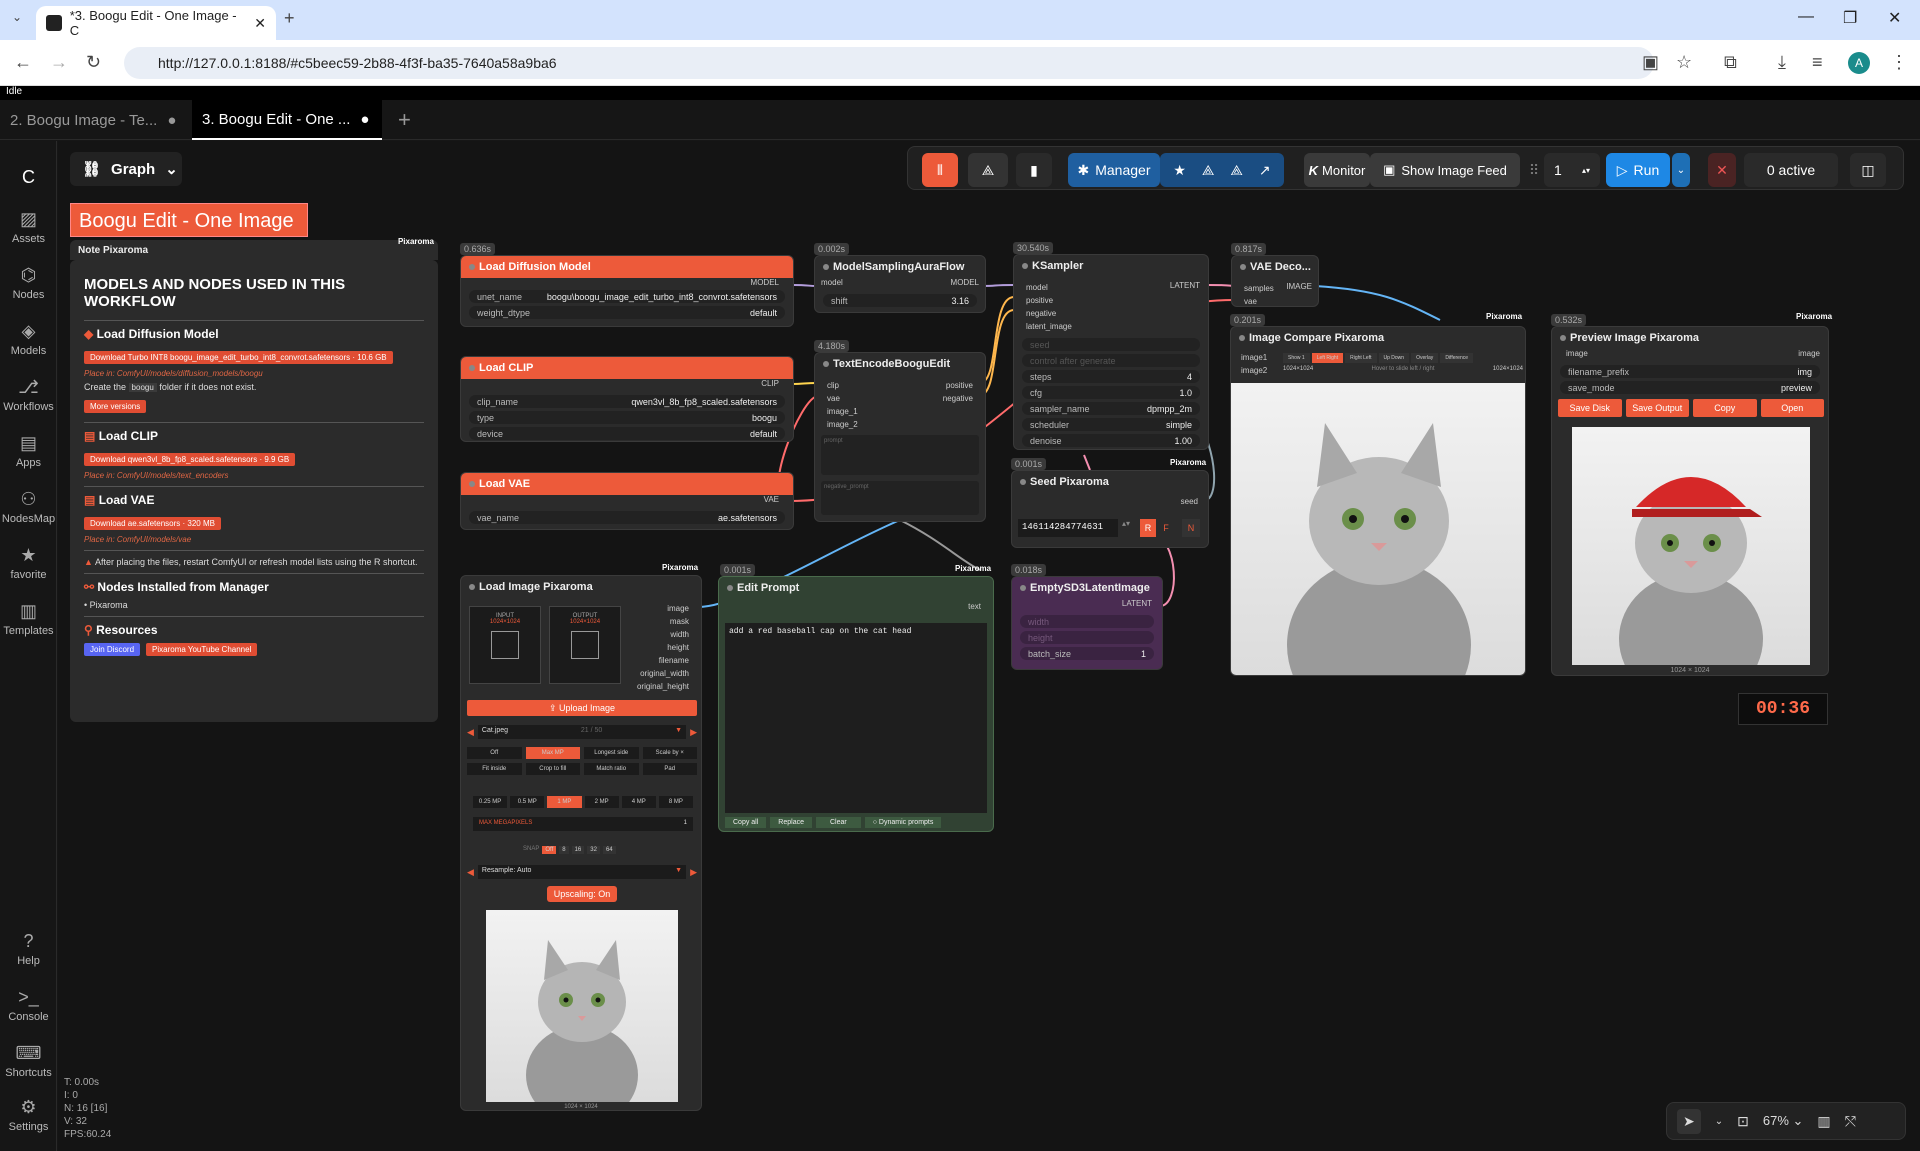 This screenshot has height=1151, width=1920. I want to click on megapixel-button: 0.5 MP, so click(527, 802).